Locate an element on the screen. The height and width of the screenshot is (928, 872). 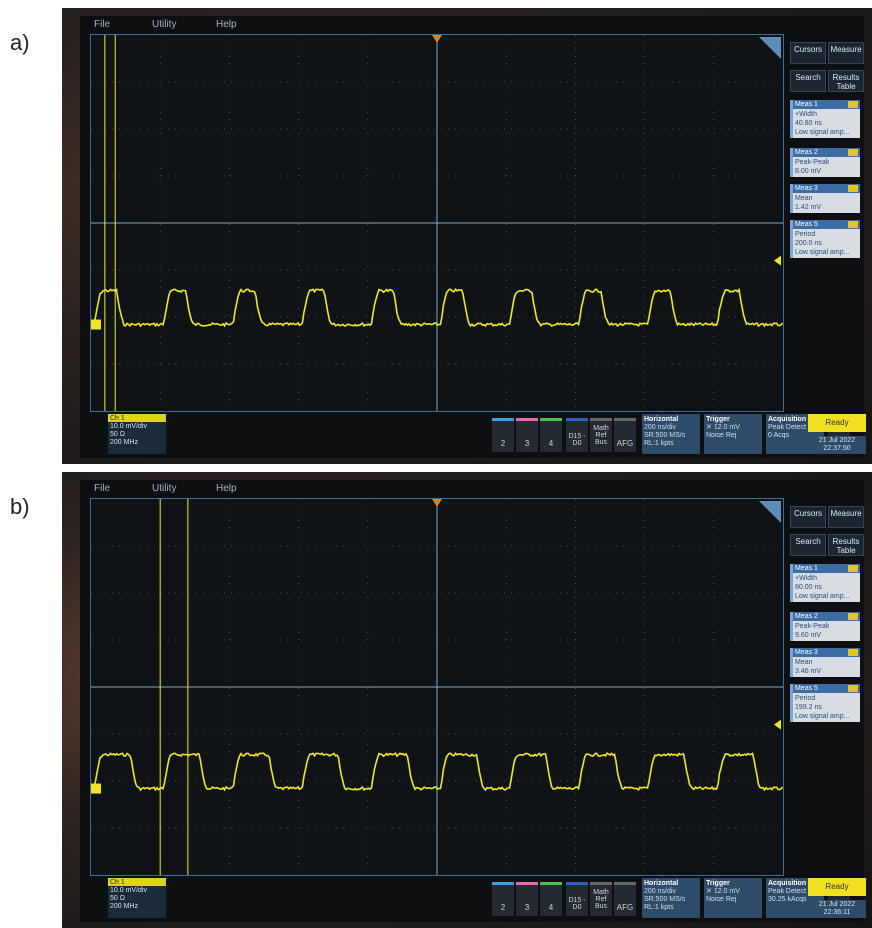
channel-name: Ch 1 is located at coordinates (117, 882).